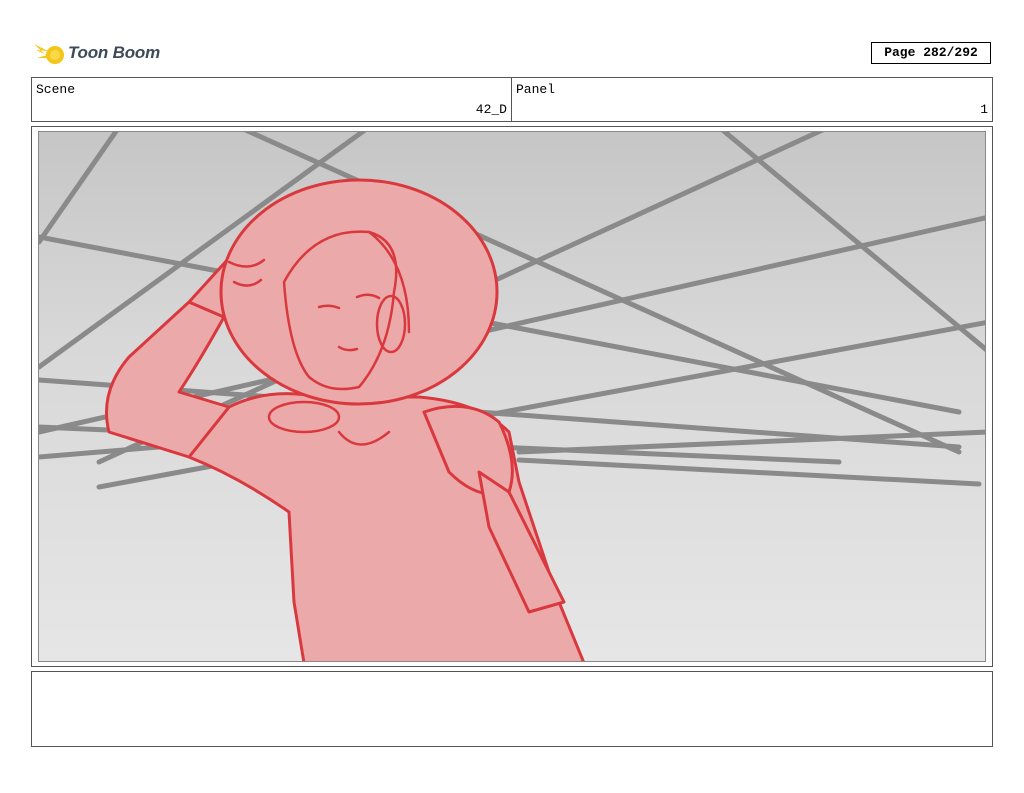 This screenshot has height=793, width=1024. Describe the element at coordinates (114, 52) in the screenshot. I see `brand-name: Toon Boom` at that location.